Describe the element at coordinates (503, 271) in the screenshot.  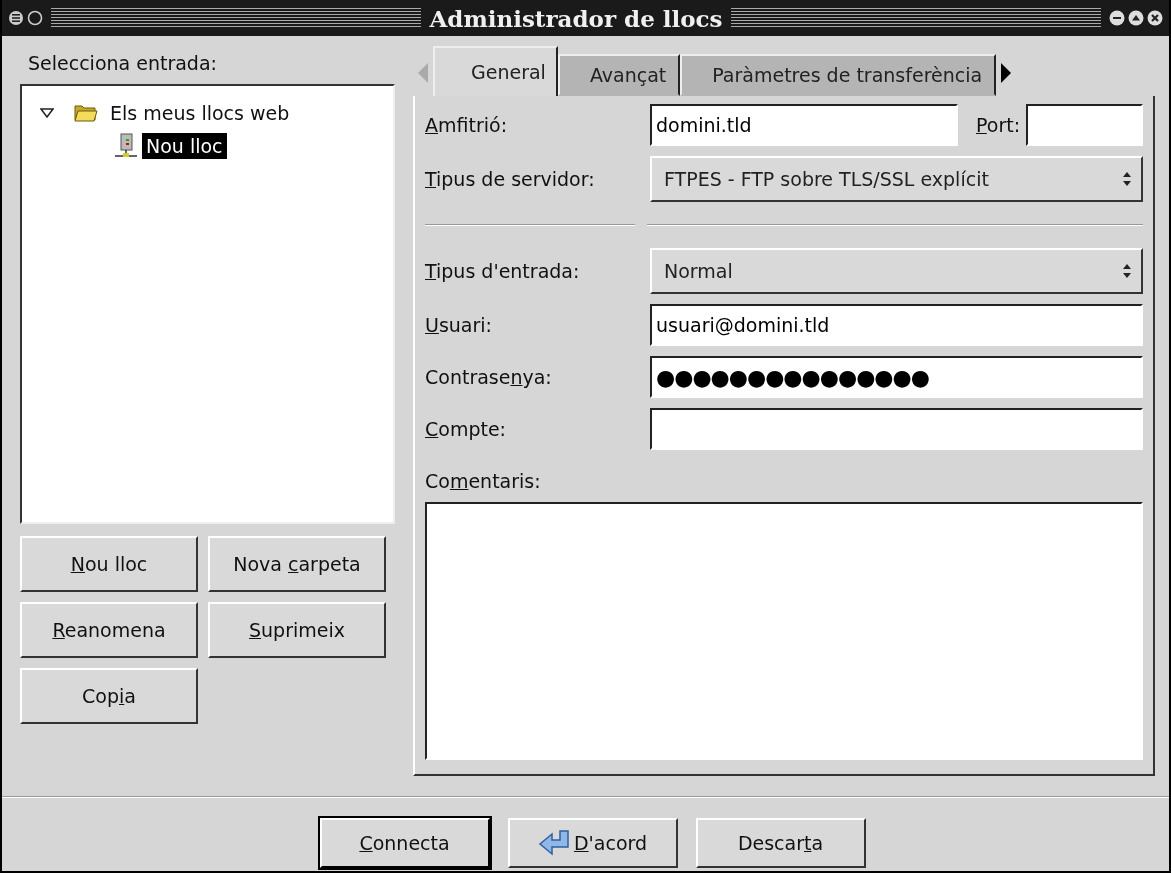
I see `field-label: Tipus d'entrada:` at that location.